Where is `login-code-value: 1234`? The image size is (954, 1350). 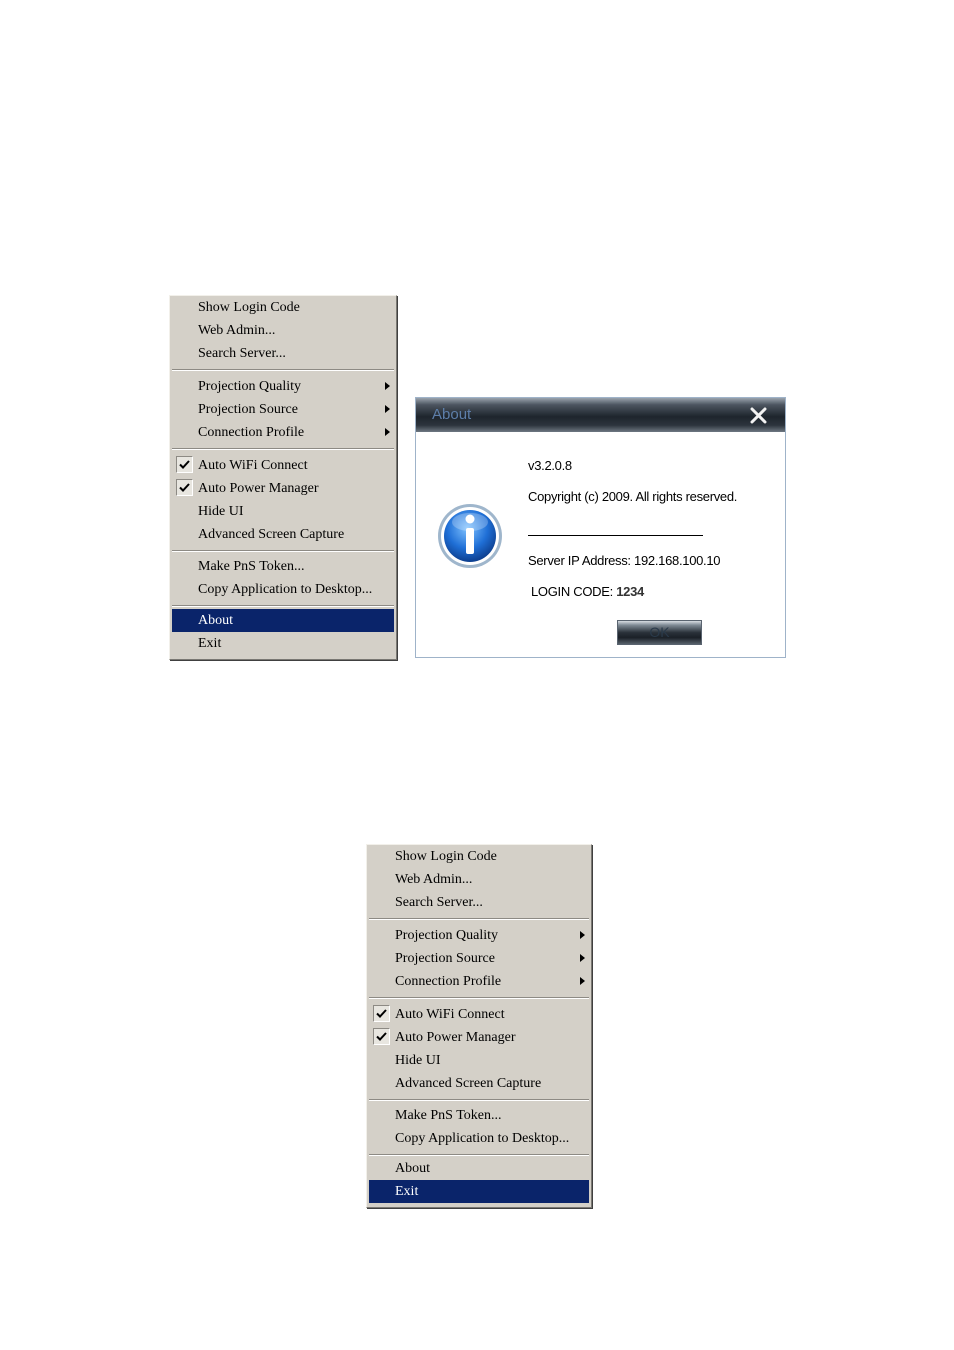
login-code-value: 1234 is located at coordinates (630, 591).